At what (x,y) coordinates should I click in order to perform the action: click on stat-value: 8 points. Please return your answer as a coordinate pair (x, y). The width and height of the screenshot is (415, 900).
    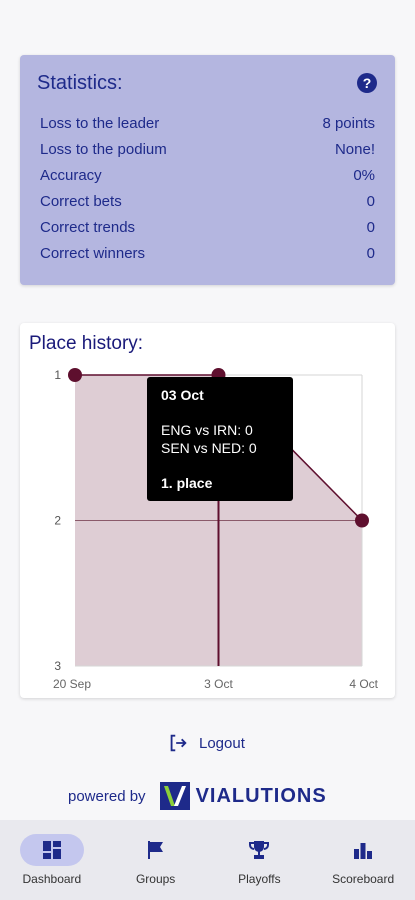
    Looking at the image, I should click on (348, 123).